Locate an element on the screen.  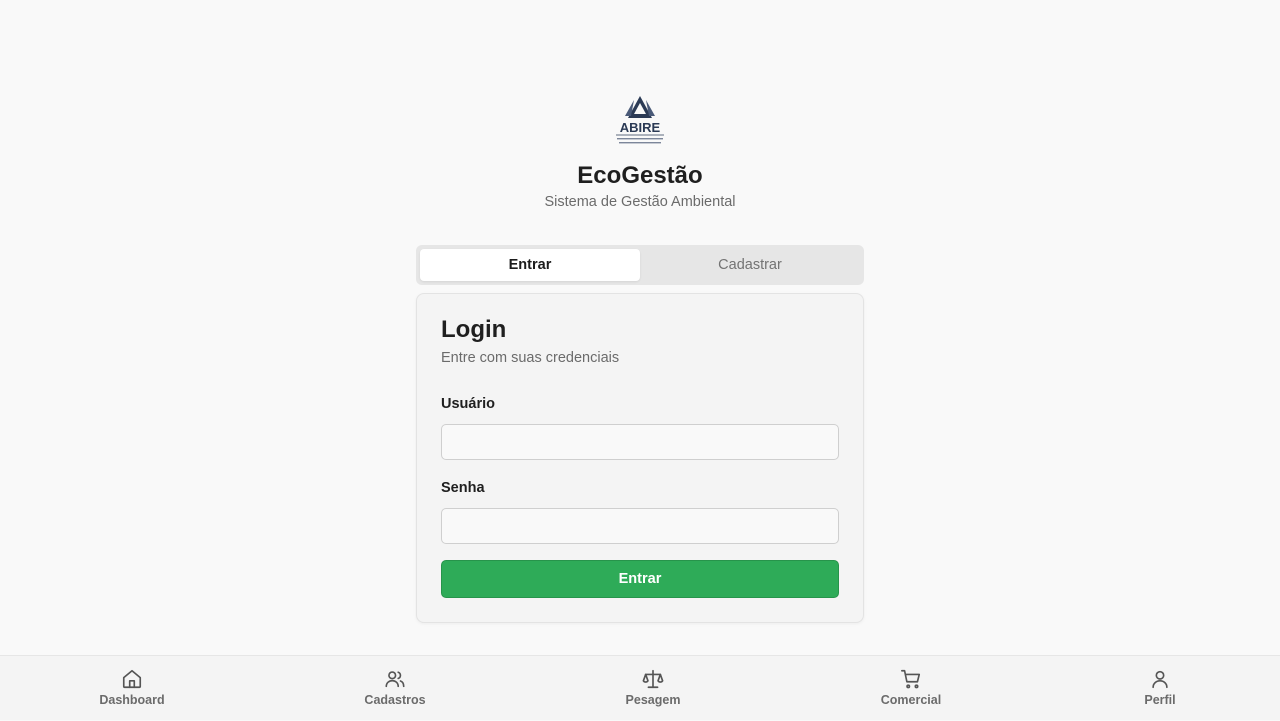
users-icon is located at coordinates (395, 679).